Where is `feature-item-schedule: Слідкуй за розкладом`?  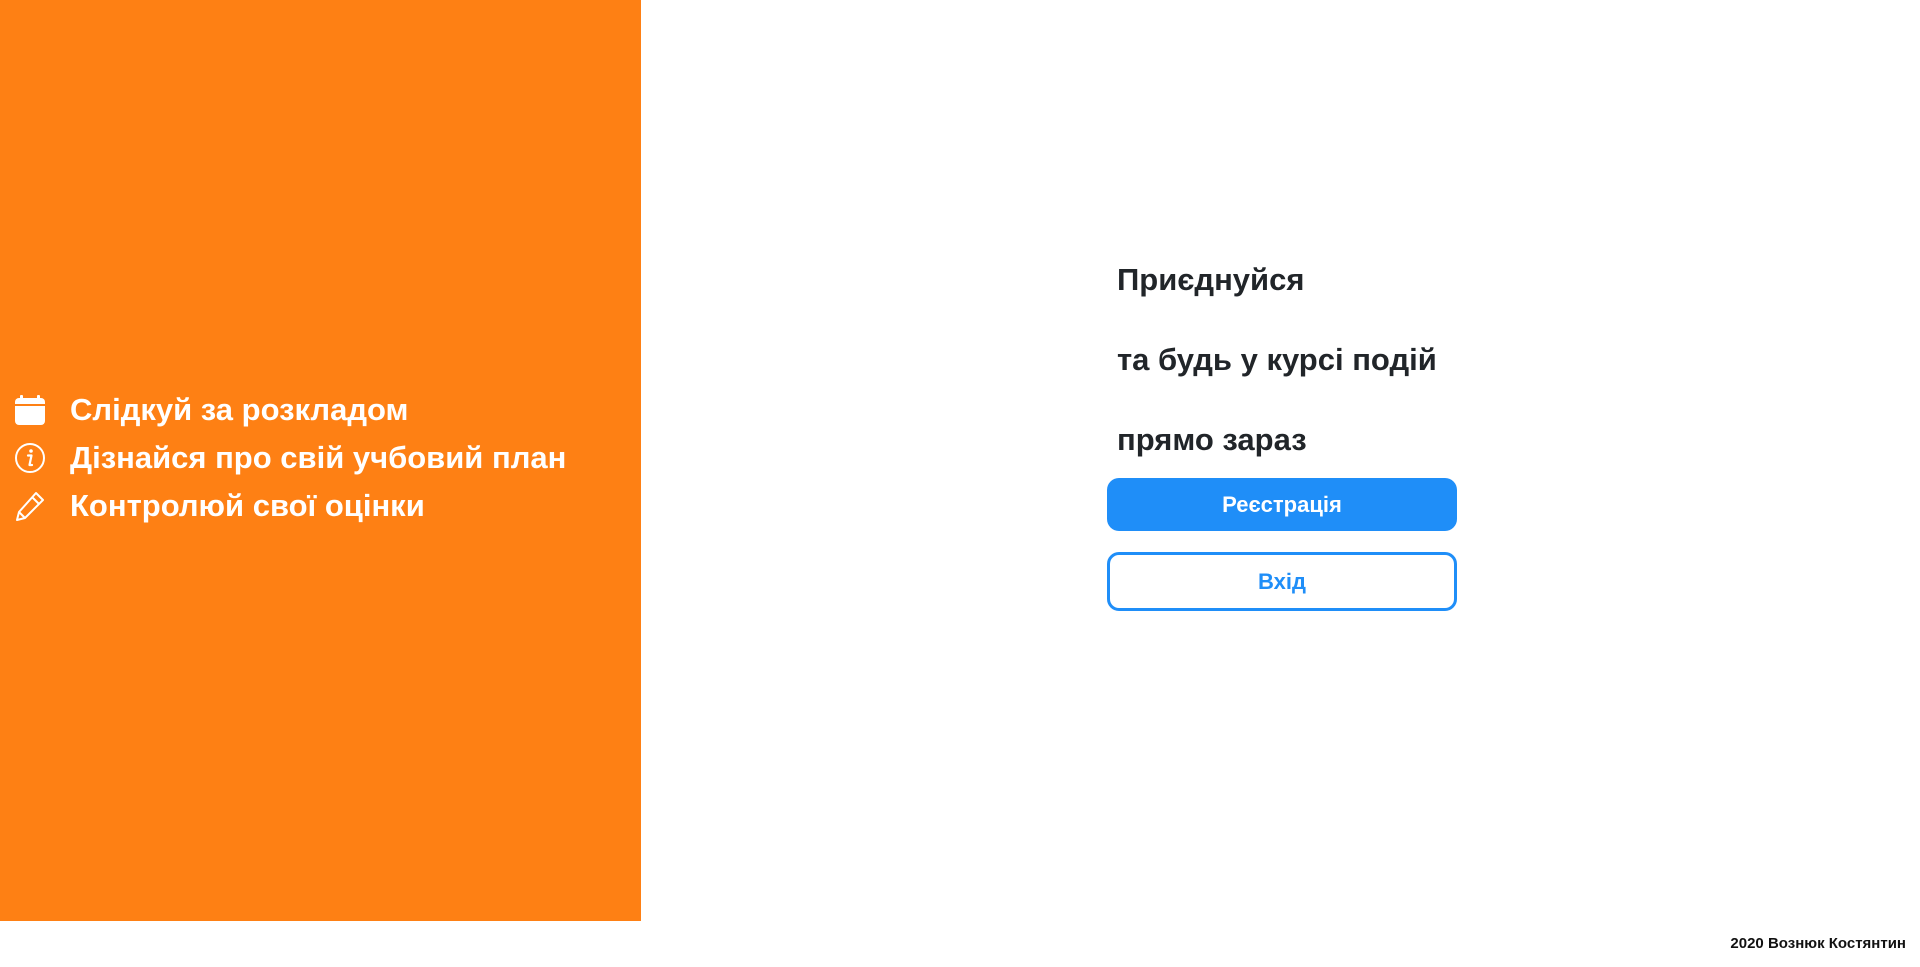
feature-item-schedule: Слідкуй за розкладом is located at coordinates (290, 409).